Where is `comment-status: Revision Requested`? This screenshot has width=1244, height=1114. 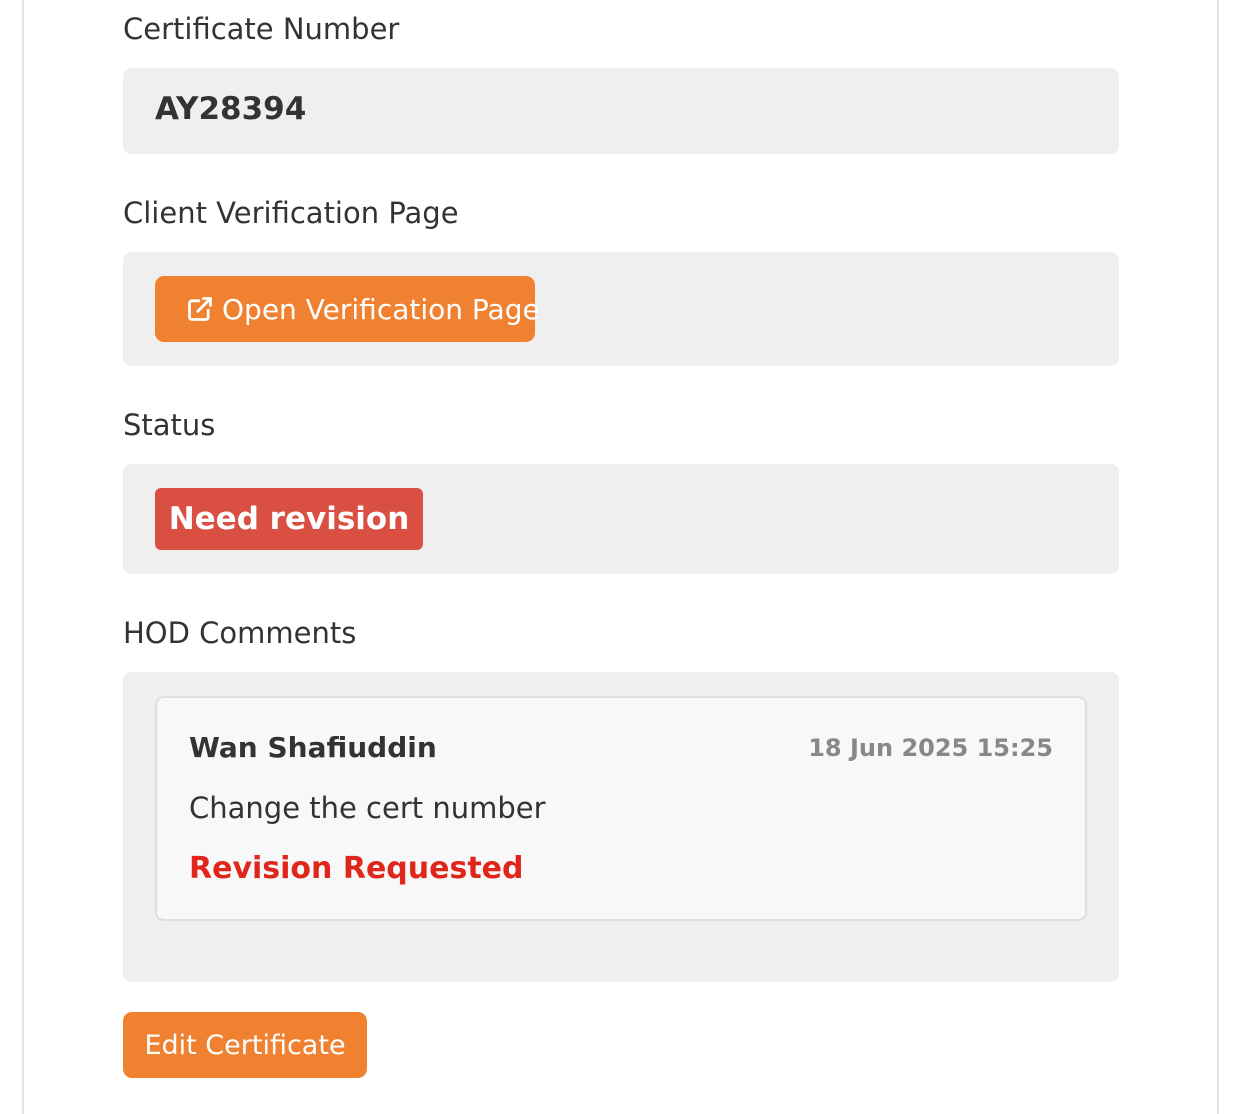
comment-status: Revision Requested is located at coordinates (356, 868).